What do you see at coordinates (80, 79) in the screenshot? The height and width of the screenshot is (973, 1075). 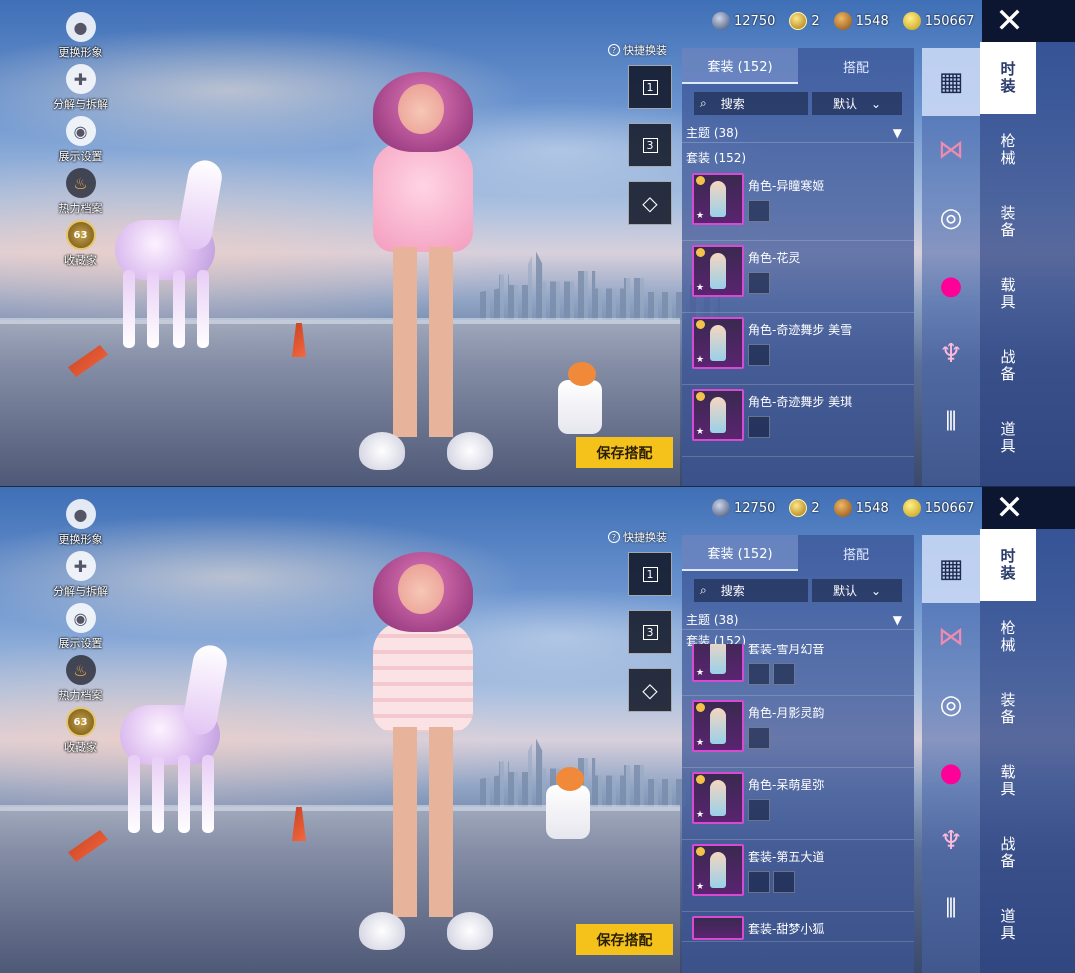 I see `puzzle-icon: ✚` at bounding box center [80, 79].